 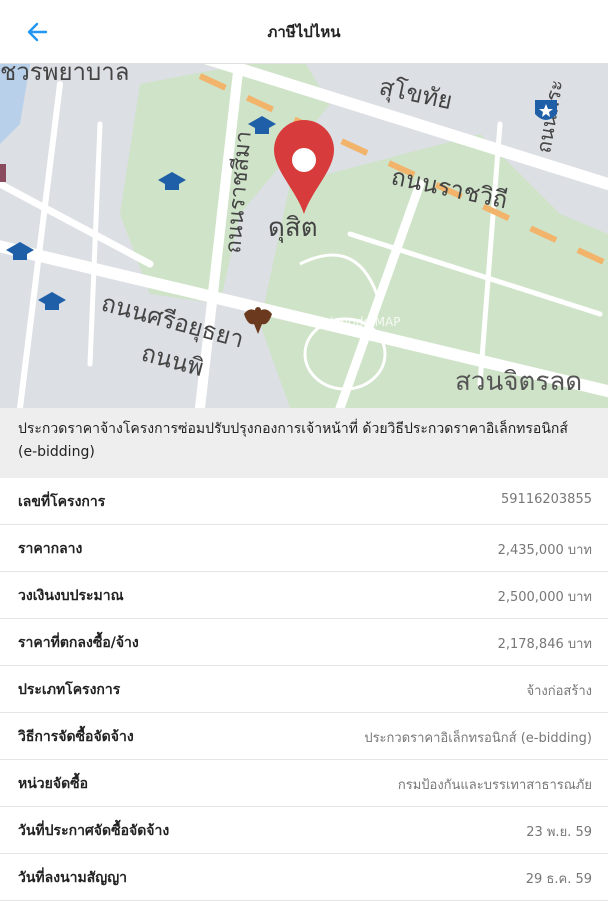 What do you see at coordinates (94, 831) in the screenshot?
I see `detail-label: วันที่ประกาศจัดซื้อจัดจ้าง` at bounding box center [94, 831].